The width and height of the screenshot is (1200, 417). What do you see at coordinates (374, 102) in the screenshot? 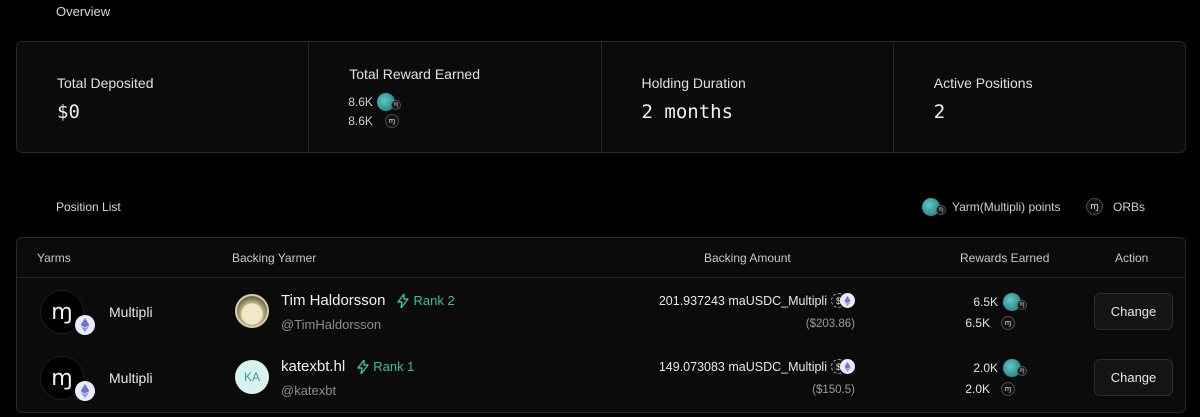
I see `total-reward-points: 8.6K ɱ` at bounding box center [374, 102].